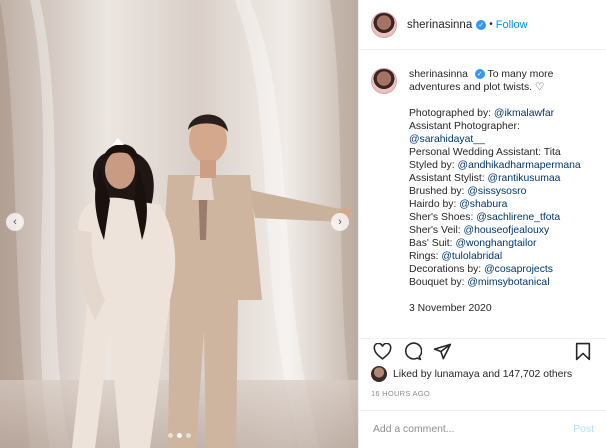  What do you see at coordinates (412, 351) in the screenshot?
I see `comment-icon` at bounding box center [412, 351].